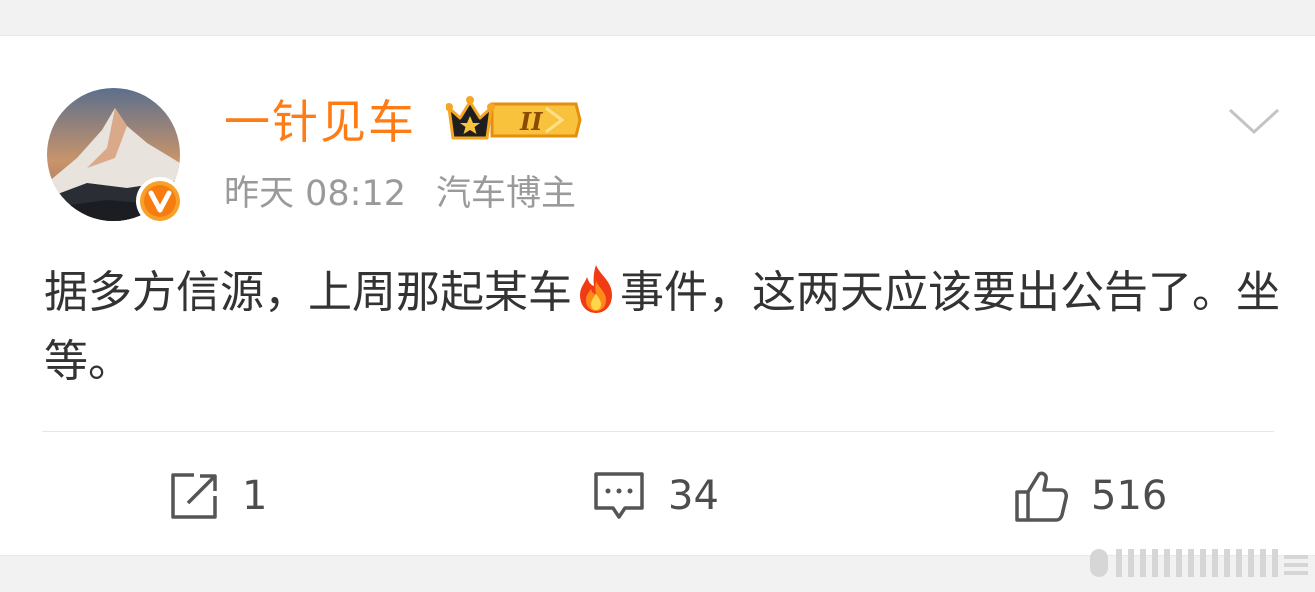 The width and height of the screenshot is (1315, 592). What do you see at coordinates (1090, 496) in the screenshot?
I see `like-button: 516` at bounding box center [1090, 496].